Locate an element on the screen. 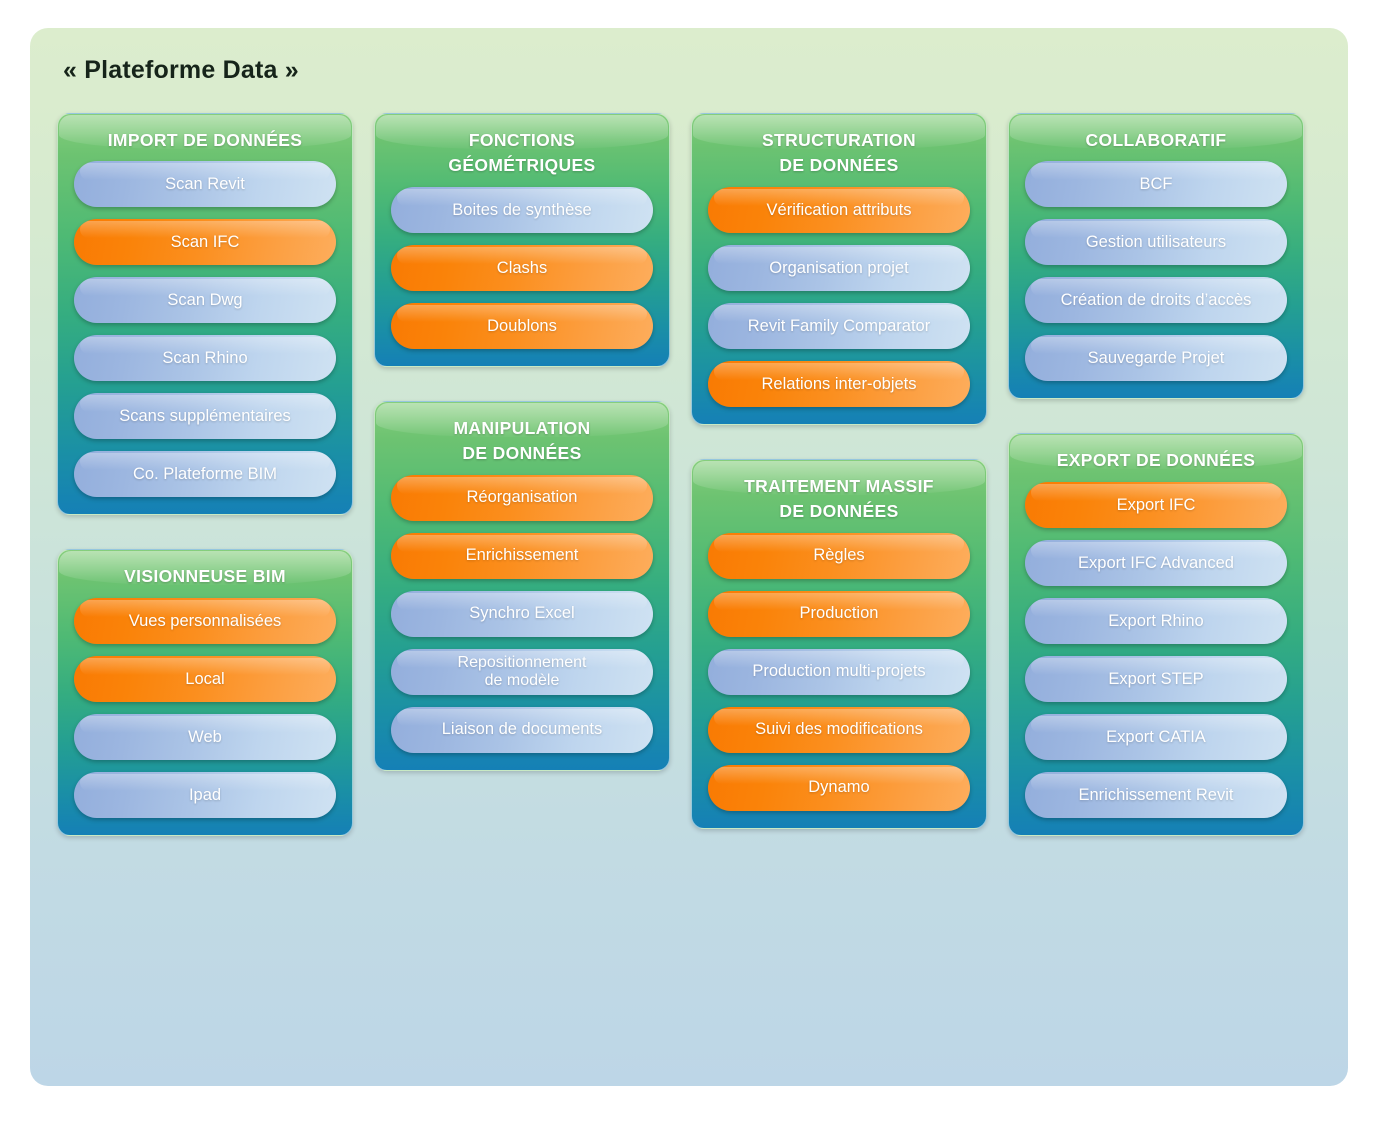  card-title: FONCTIONS GÉOMÉTRIQUES is located at coordinates (522, 153).